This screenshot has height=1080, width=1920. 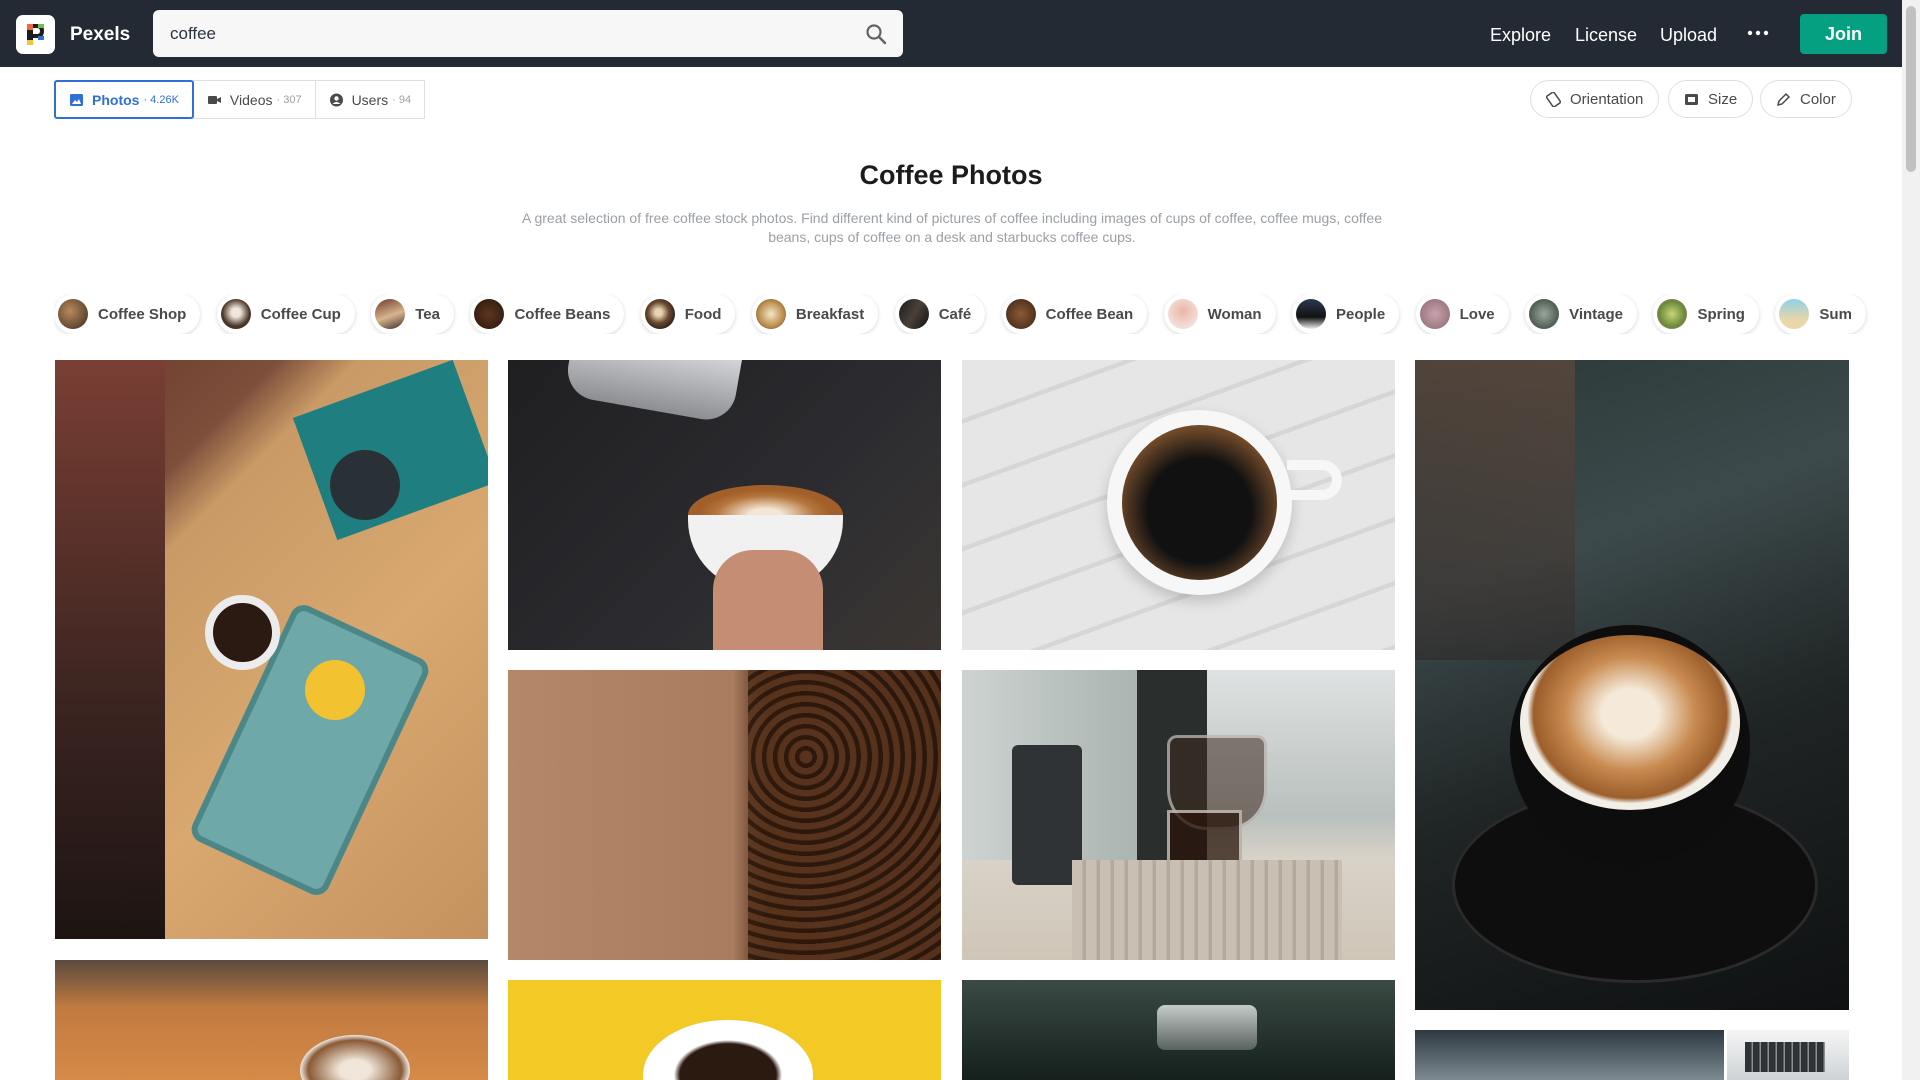 What do you see at coordinates (951, 175) in the screenshot?
I see `page-title: Coffee Photos` at bounding box center [951, 175].